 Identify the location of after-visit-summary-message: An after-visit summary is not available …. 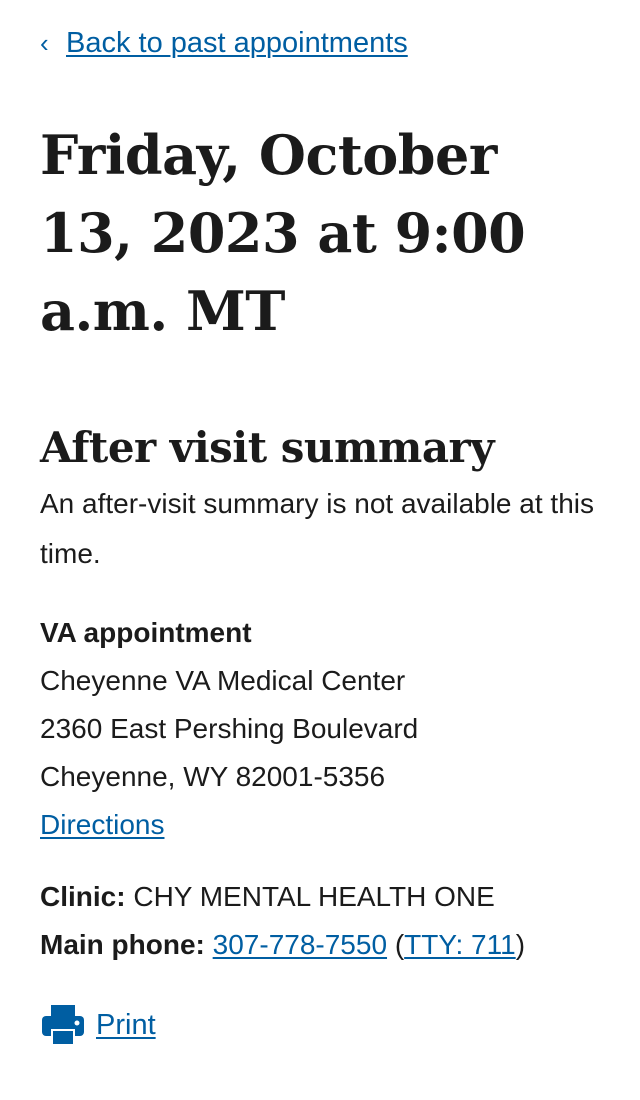
(317, 528).